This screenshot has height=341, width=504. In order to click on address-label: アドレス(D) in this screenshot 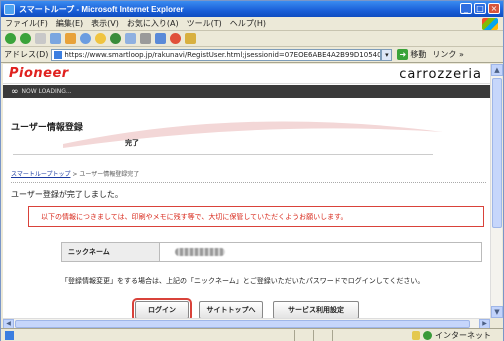, I will do `click(26, 54)`.